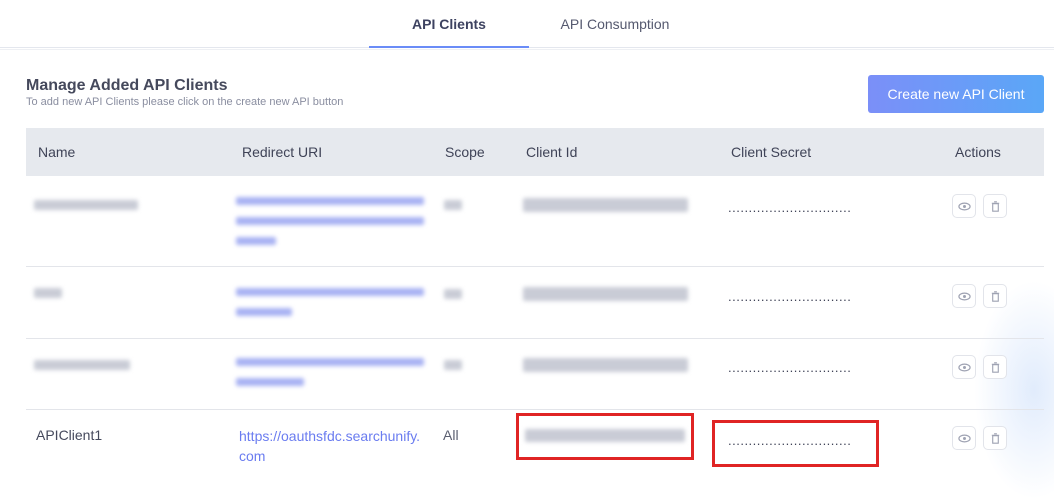  What do you see at coordinates (956, 94) in the screenshot?
I see `create-api-client-button: Create new API Client` at bounding box center [956, 94].